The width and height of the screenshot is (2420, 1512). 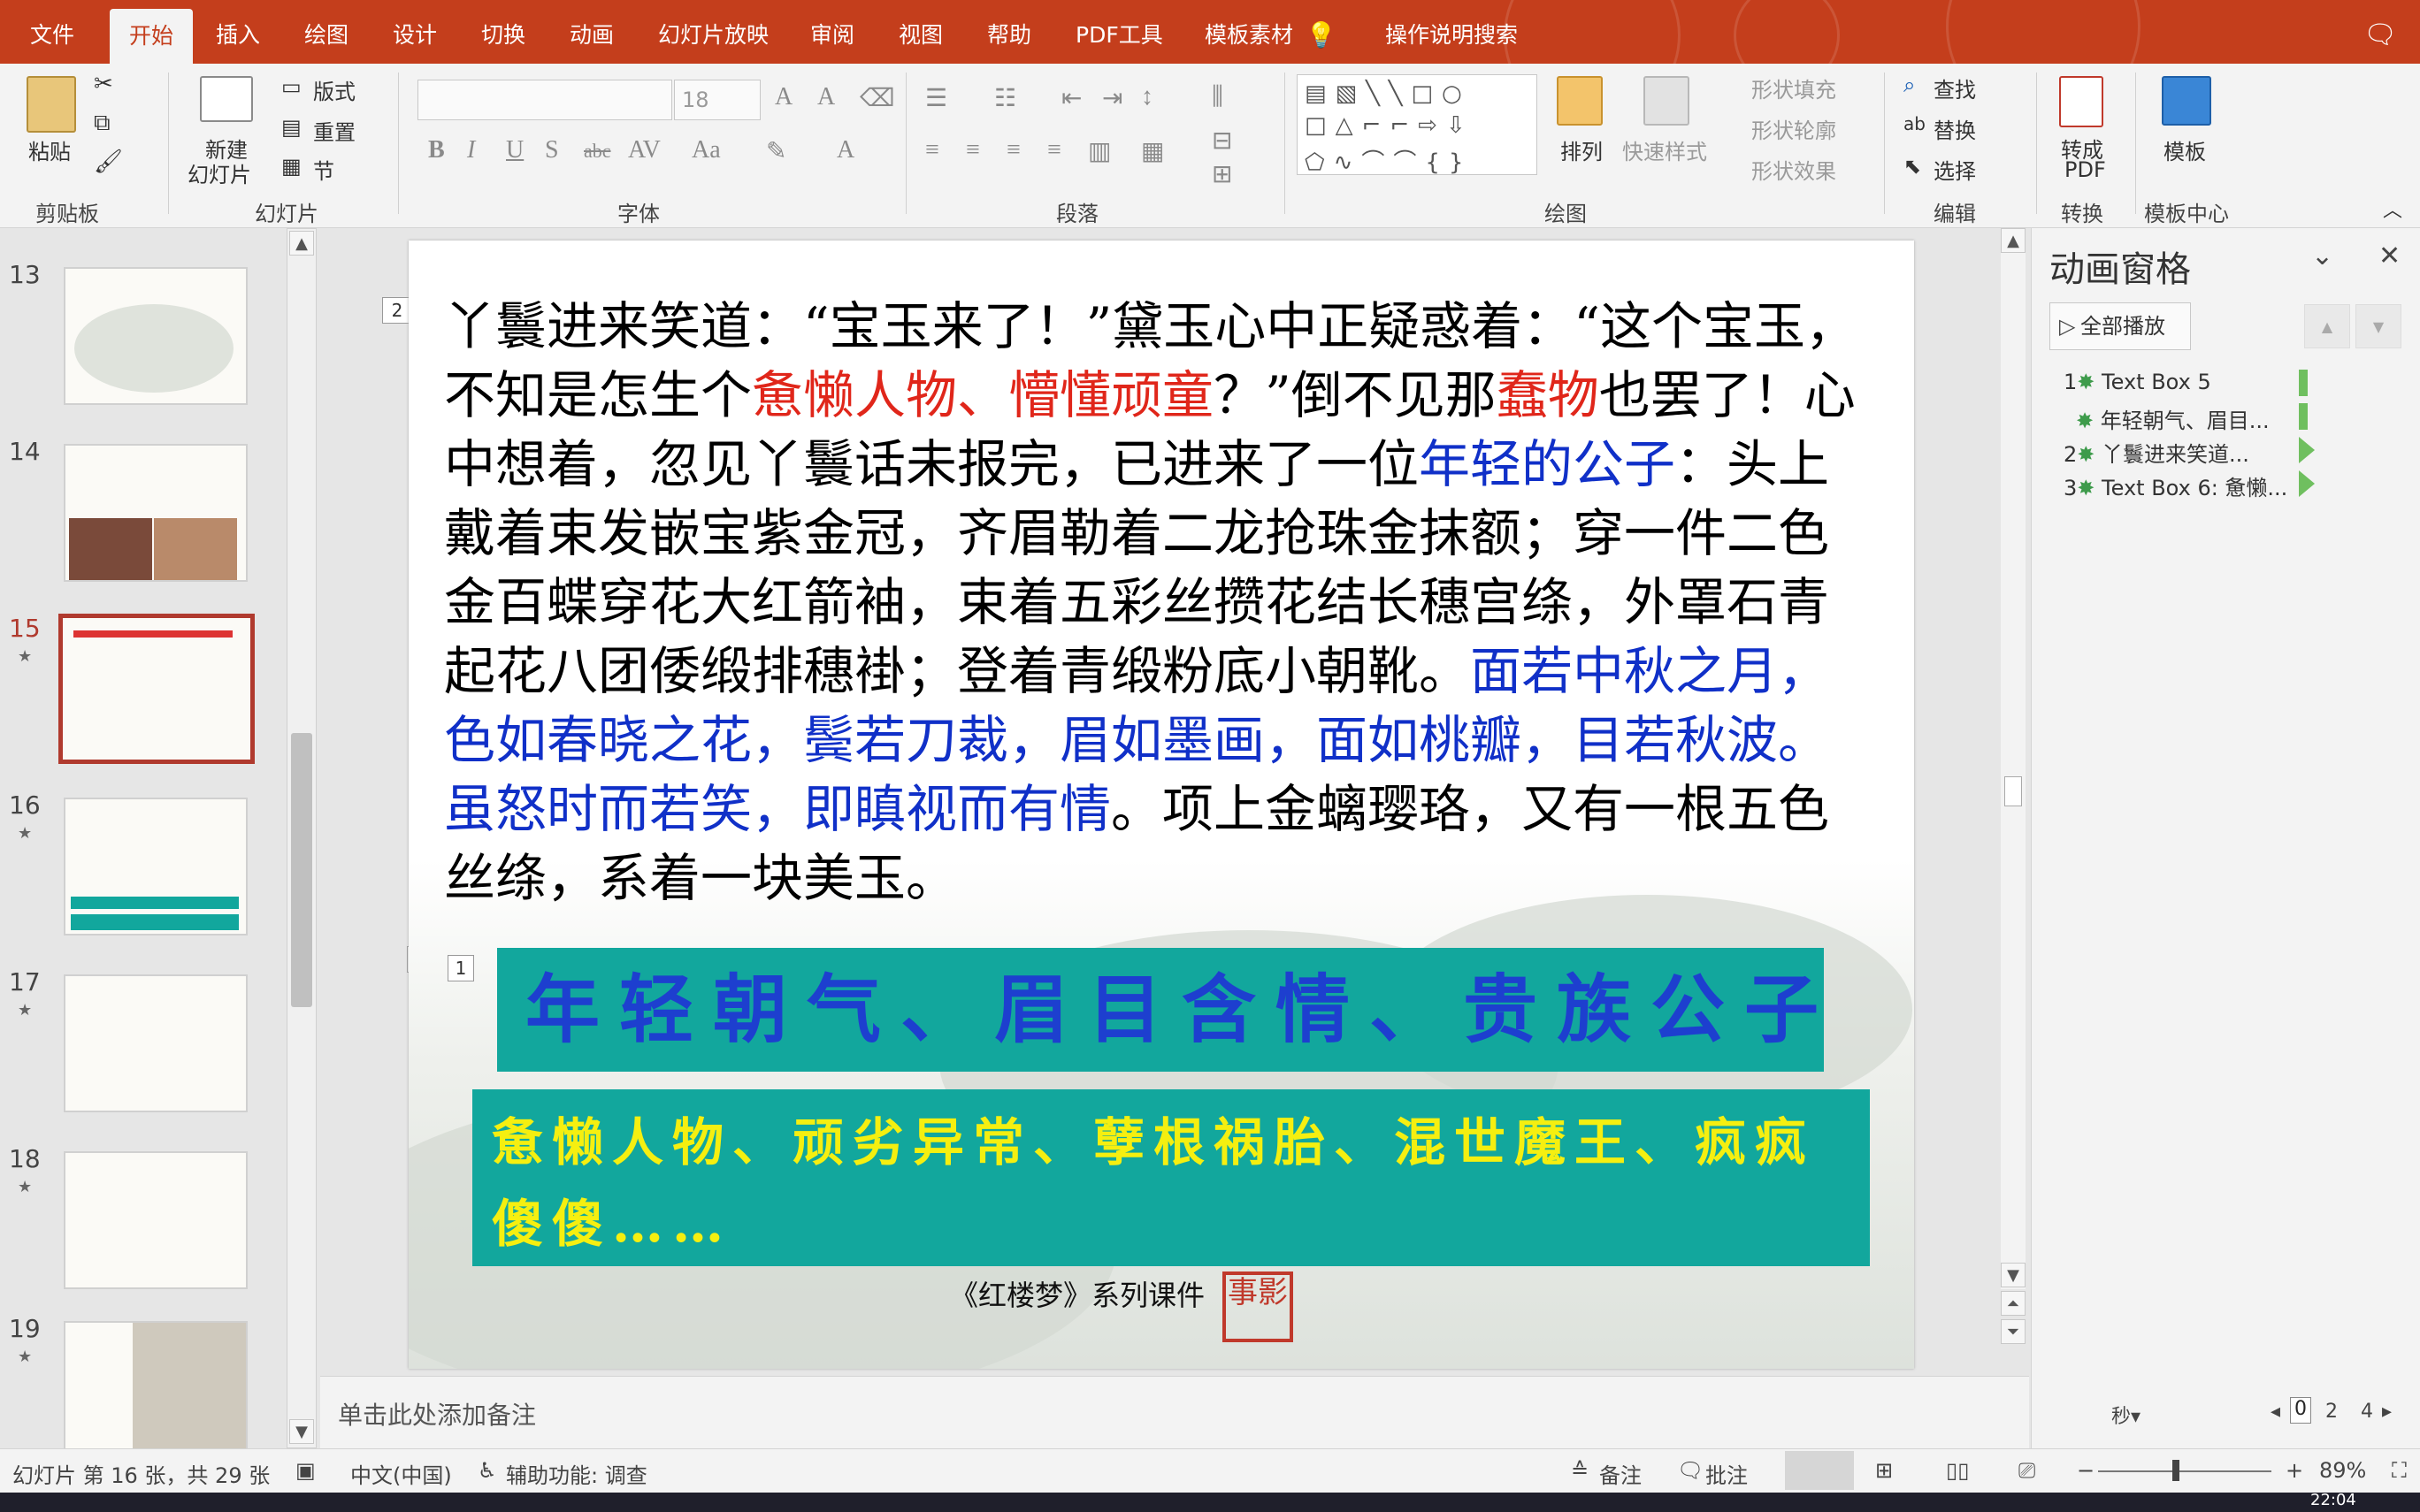 I want to click on distributed-icon: ▥, so click(x=1099, y=151).